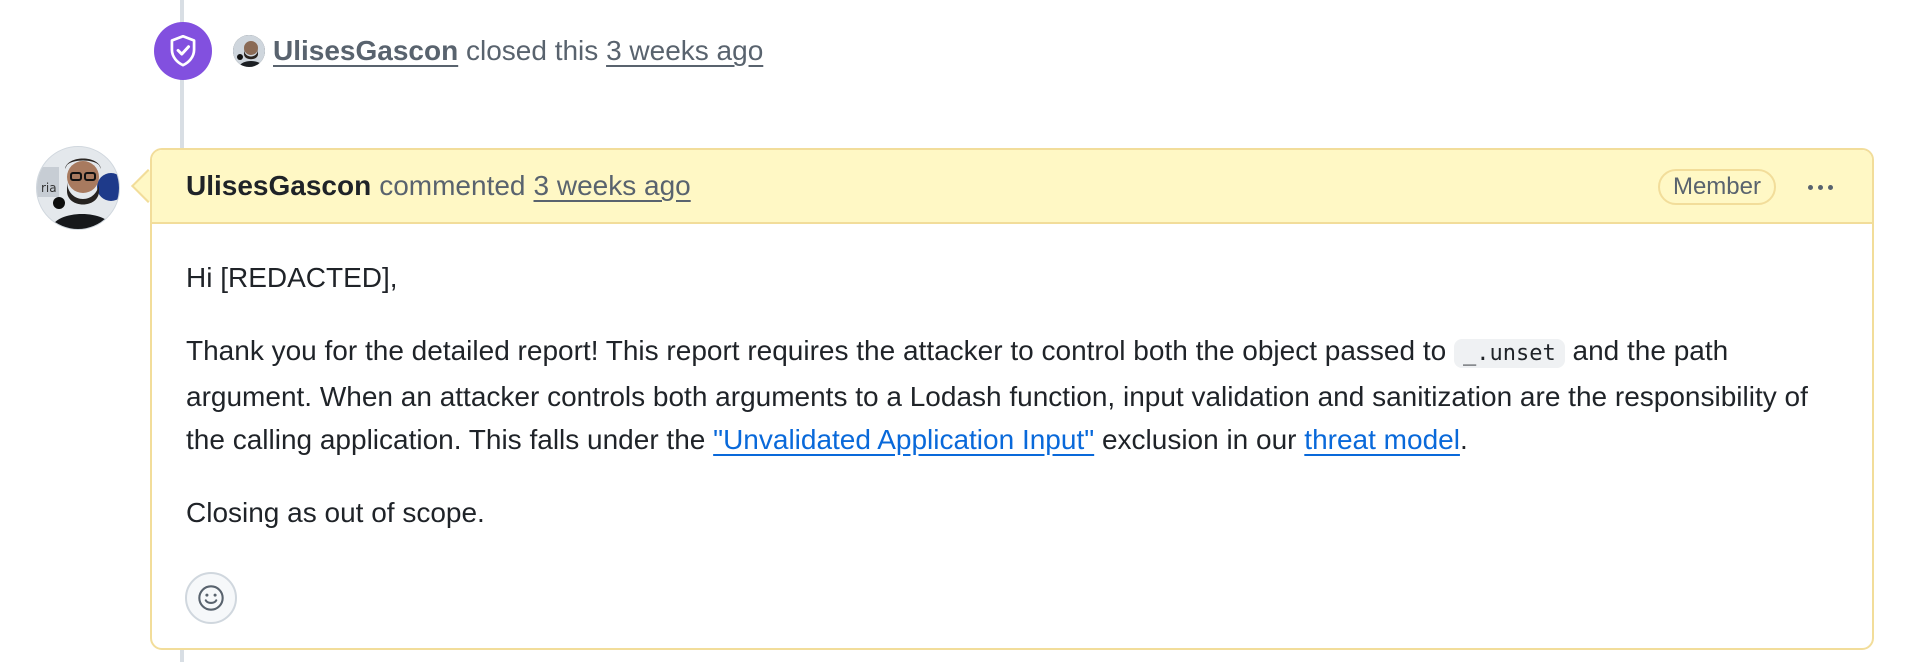  What do you see at coordinates (49, 188) in the screenshot?
I see `svg-text: ria` at bounding box center [49, 188].